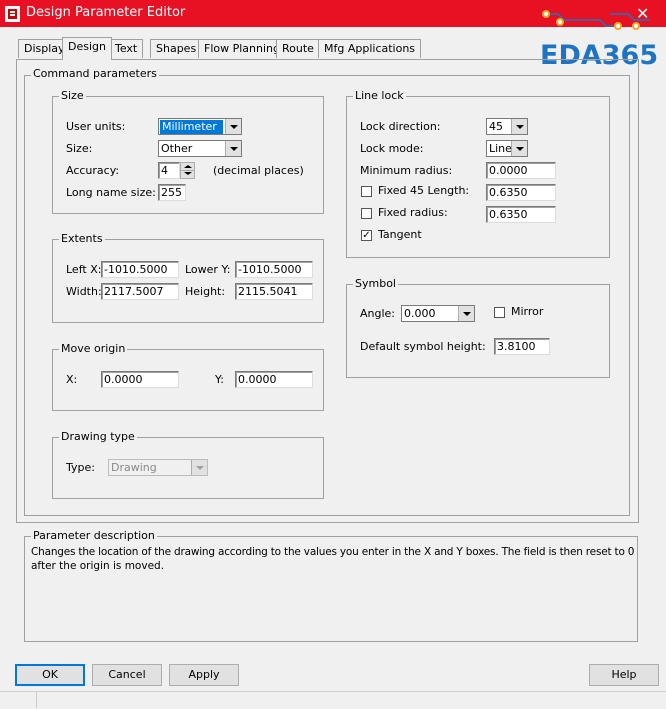  What do you see at coordinates (378, 313) in the screenshot?
I see `angle-label: Angle:` at bounding box center [378, 313].